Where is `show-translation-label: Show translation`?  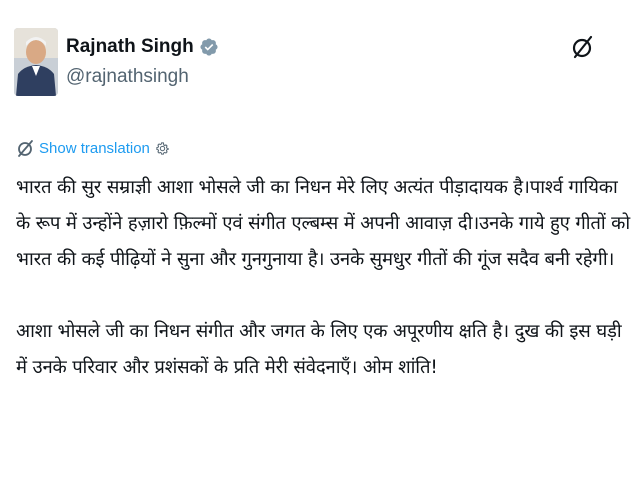
show-translation-label: Show translation is located at coordinates (94, 148).